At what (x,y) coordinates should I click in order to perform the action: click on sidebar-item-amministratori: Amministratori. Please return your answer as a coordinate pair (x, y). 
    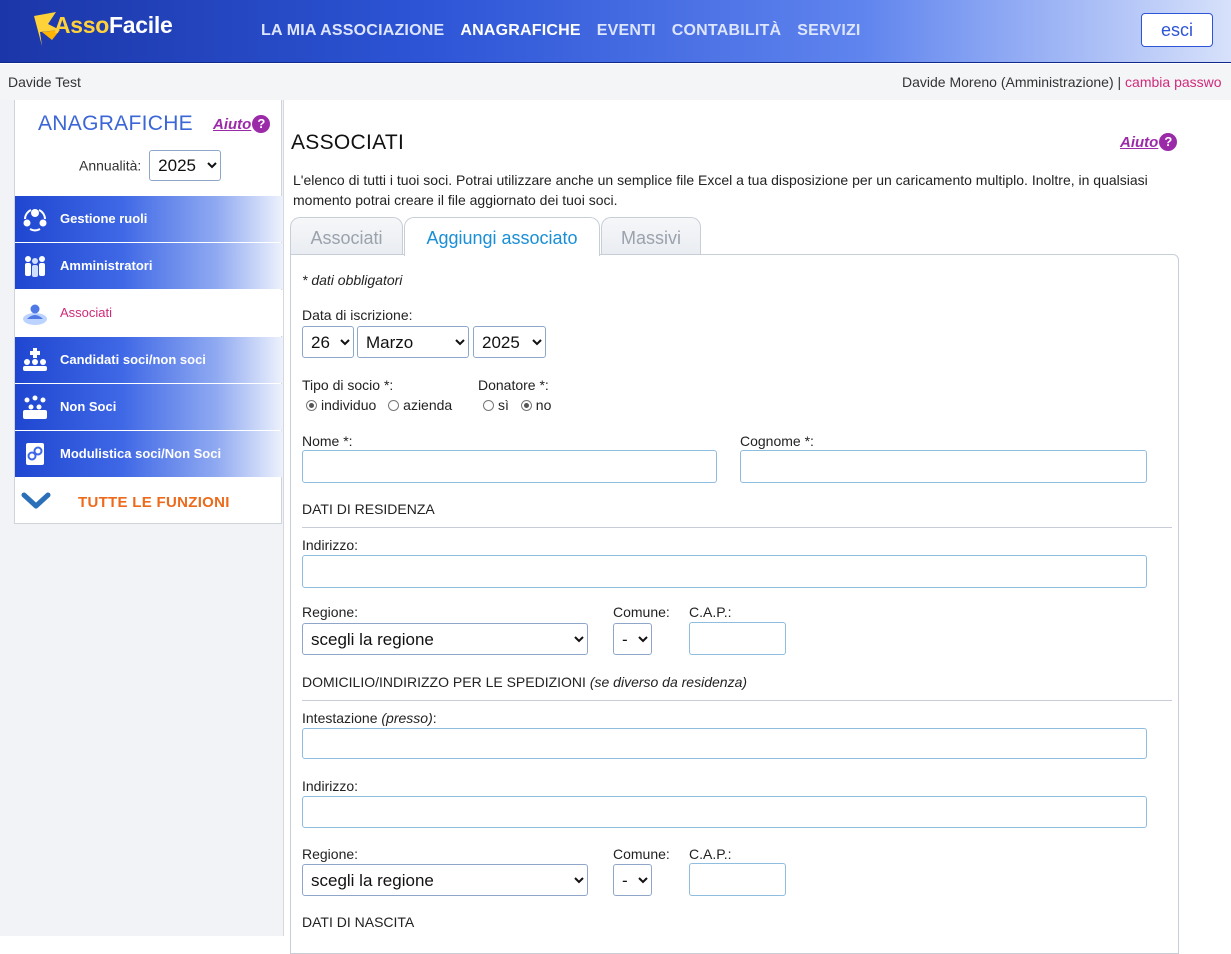
    Looking at the image, I should click on (149, 266).